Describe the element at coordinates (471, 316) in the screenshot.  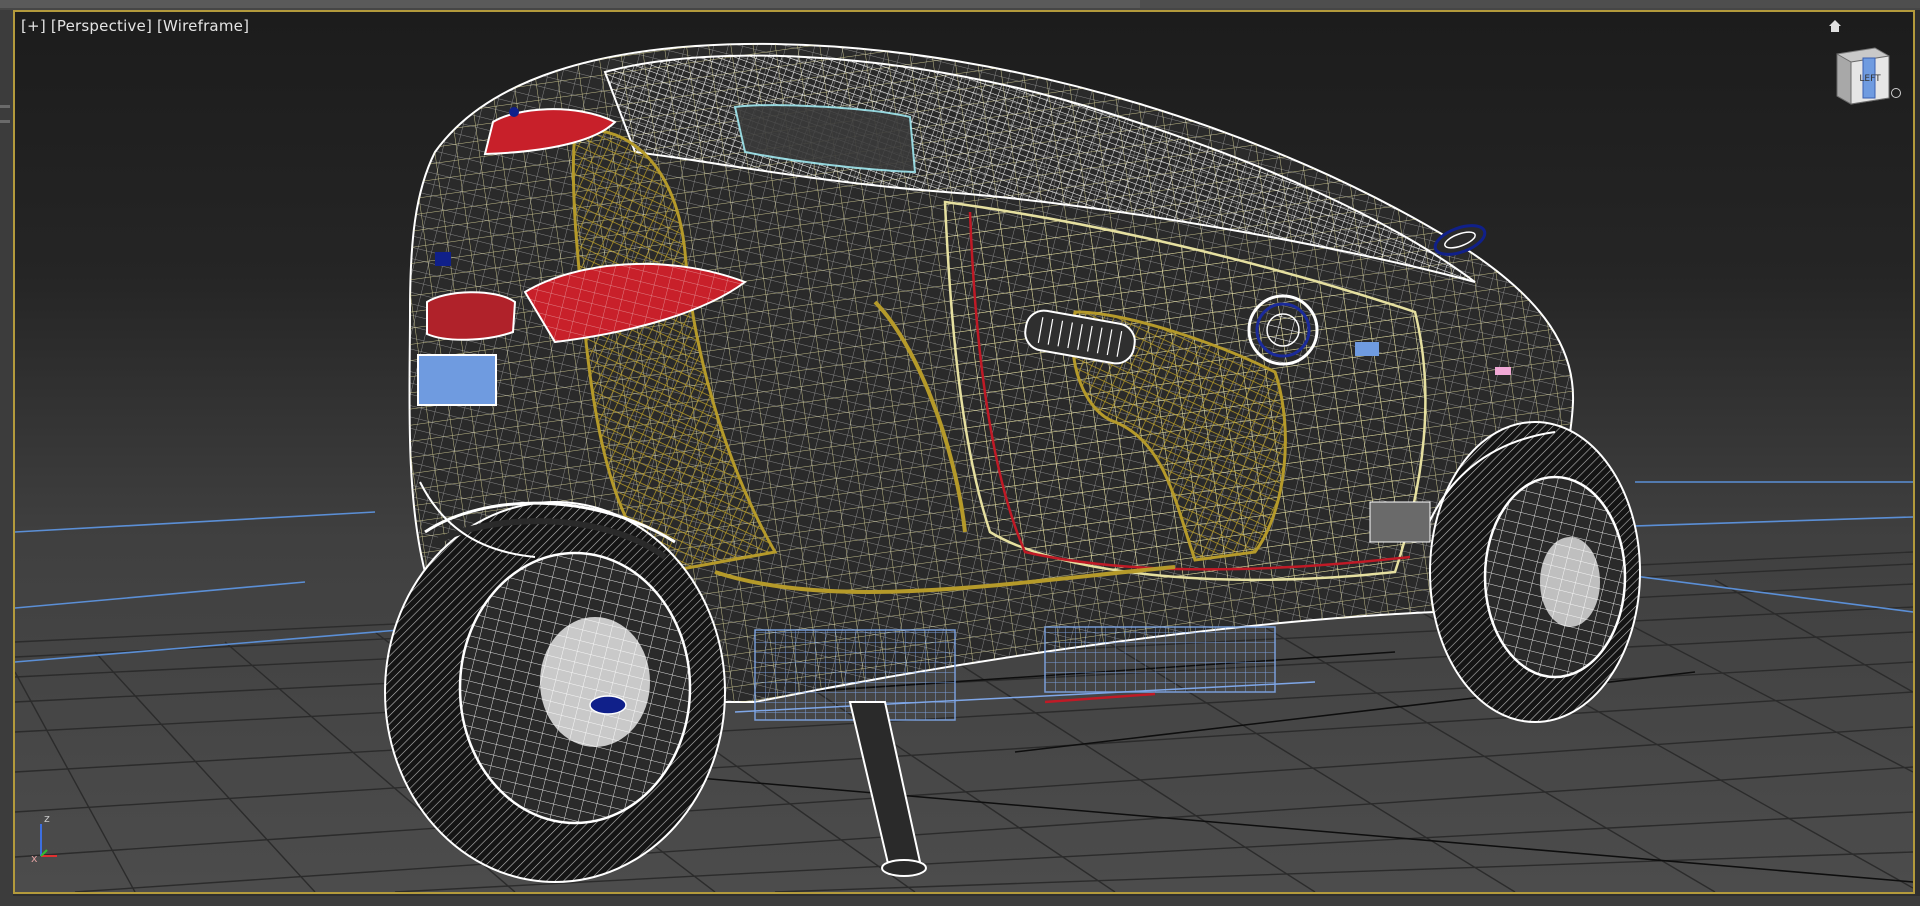
I see `rear-light-small` at that location.